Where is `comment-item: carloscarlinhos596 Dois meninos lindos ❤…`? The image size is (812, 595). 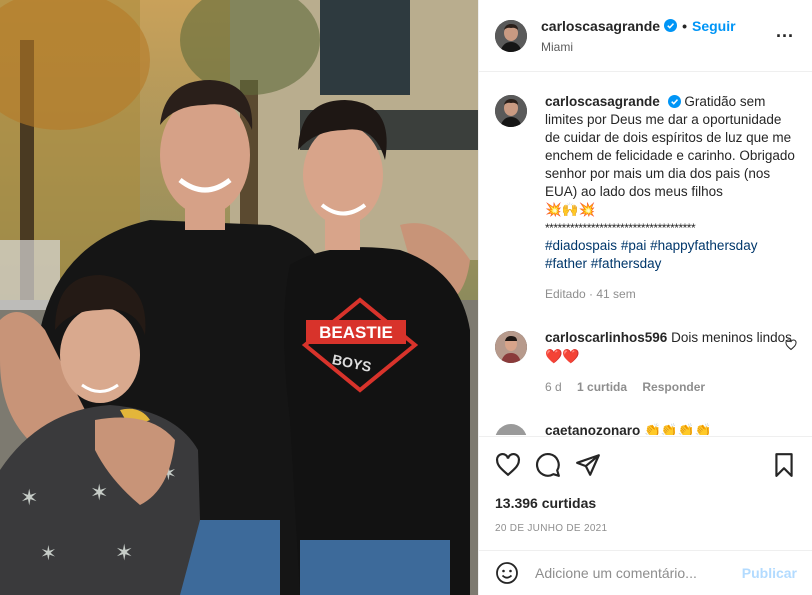 comment-item: carloscarlinhos596 Dois meninos lindos ❤… is located at coordinates (646, 362).